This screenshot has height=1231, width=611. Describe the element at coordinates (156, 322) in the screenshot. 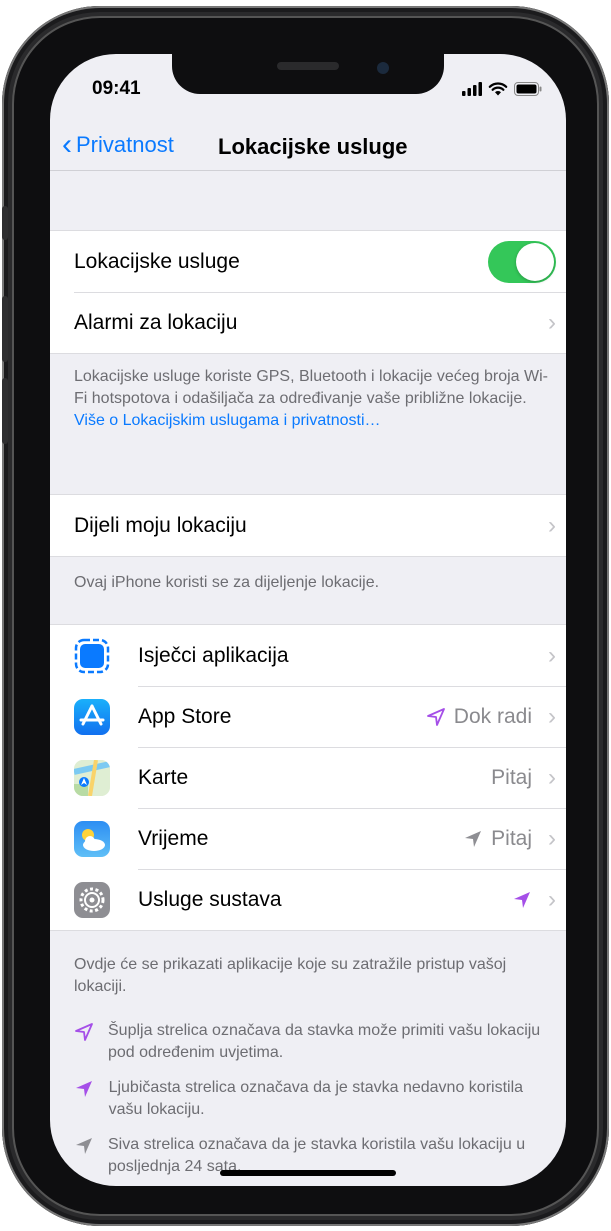

I see `location-alerts-label: Alarmi za lokaciju` at that location.